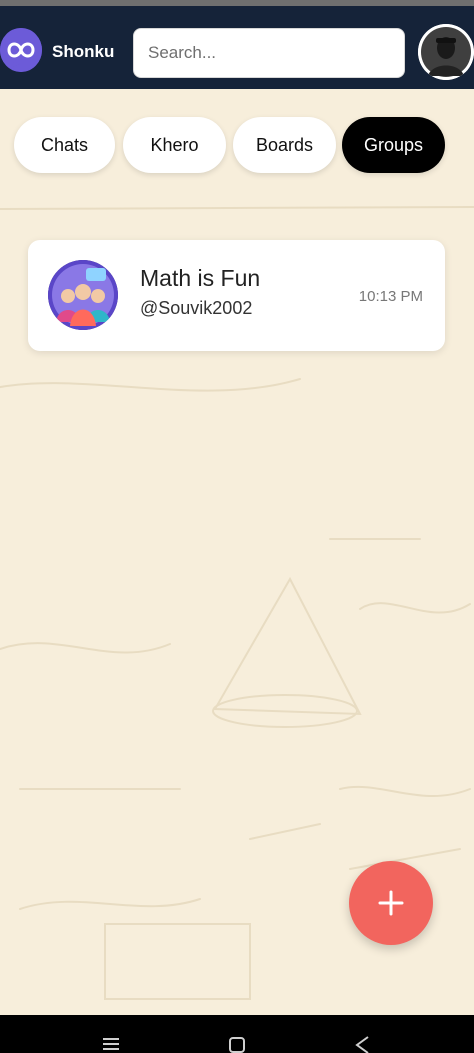 The width and height of the screenshot is (474, 1053). I want to click on app-name: Shonku, so click(83, 51).